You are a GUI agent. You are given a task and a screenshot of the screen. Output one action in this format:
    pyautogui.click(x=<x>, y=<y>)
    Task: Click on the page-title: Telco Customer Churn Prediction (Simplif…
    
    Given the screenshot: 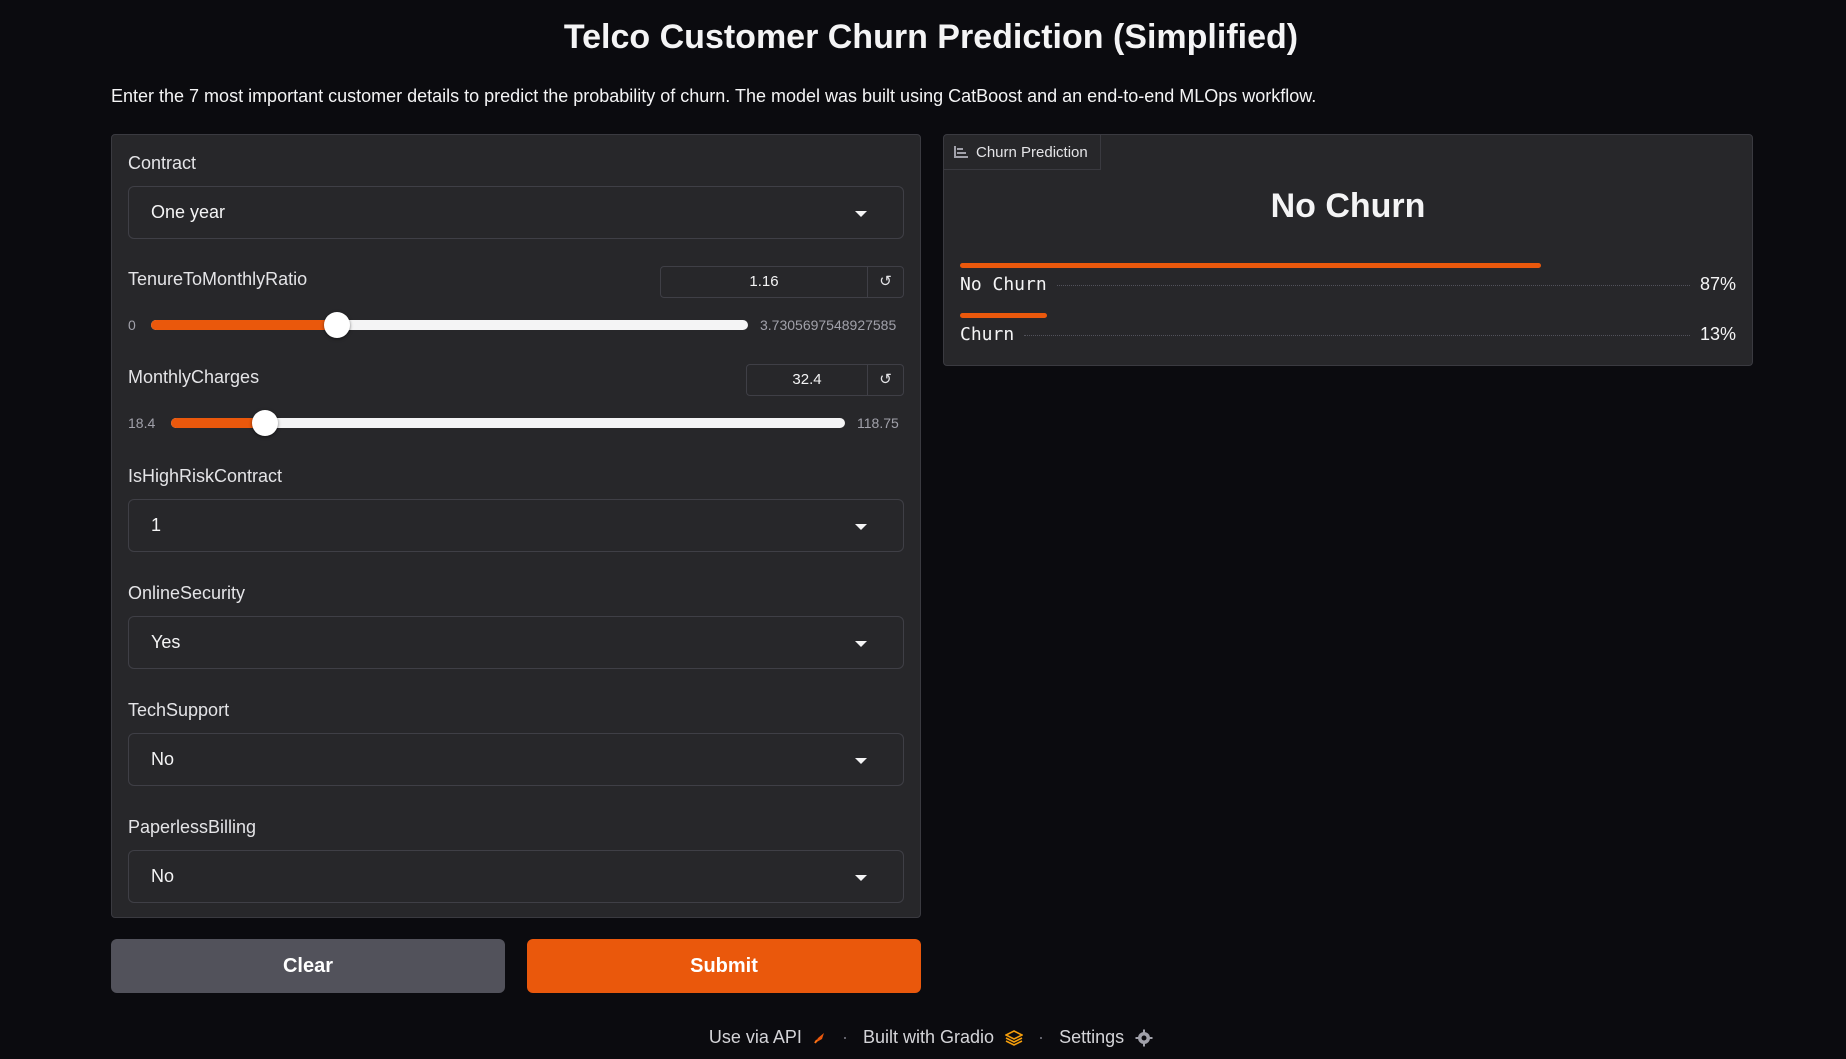 What is the action you would take?
    pyautogui.click(x=931, y=37)
    